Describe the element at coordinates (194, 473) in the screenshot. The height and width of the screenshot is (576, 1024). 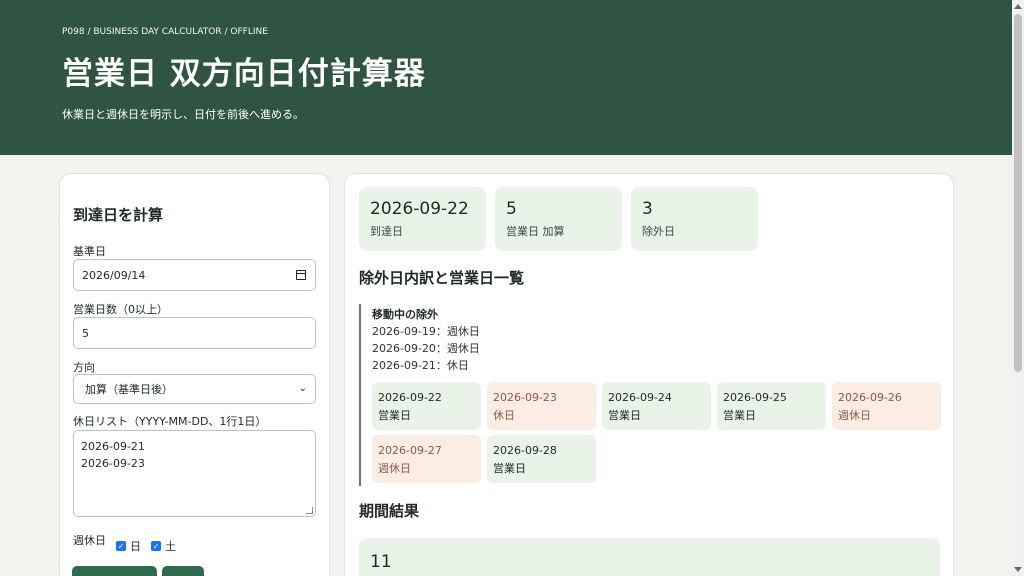
I see `holidays-textarea: 2026-09-21 2026-09-23` at that location.